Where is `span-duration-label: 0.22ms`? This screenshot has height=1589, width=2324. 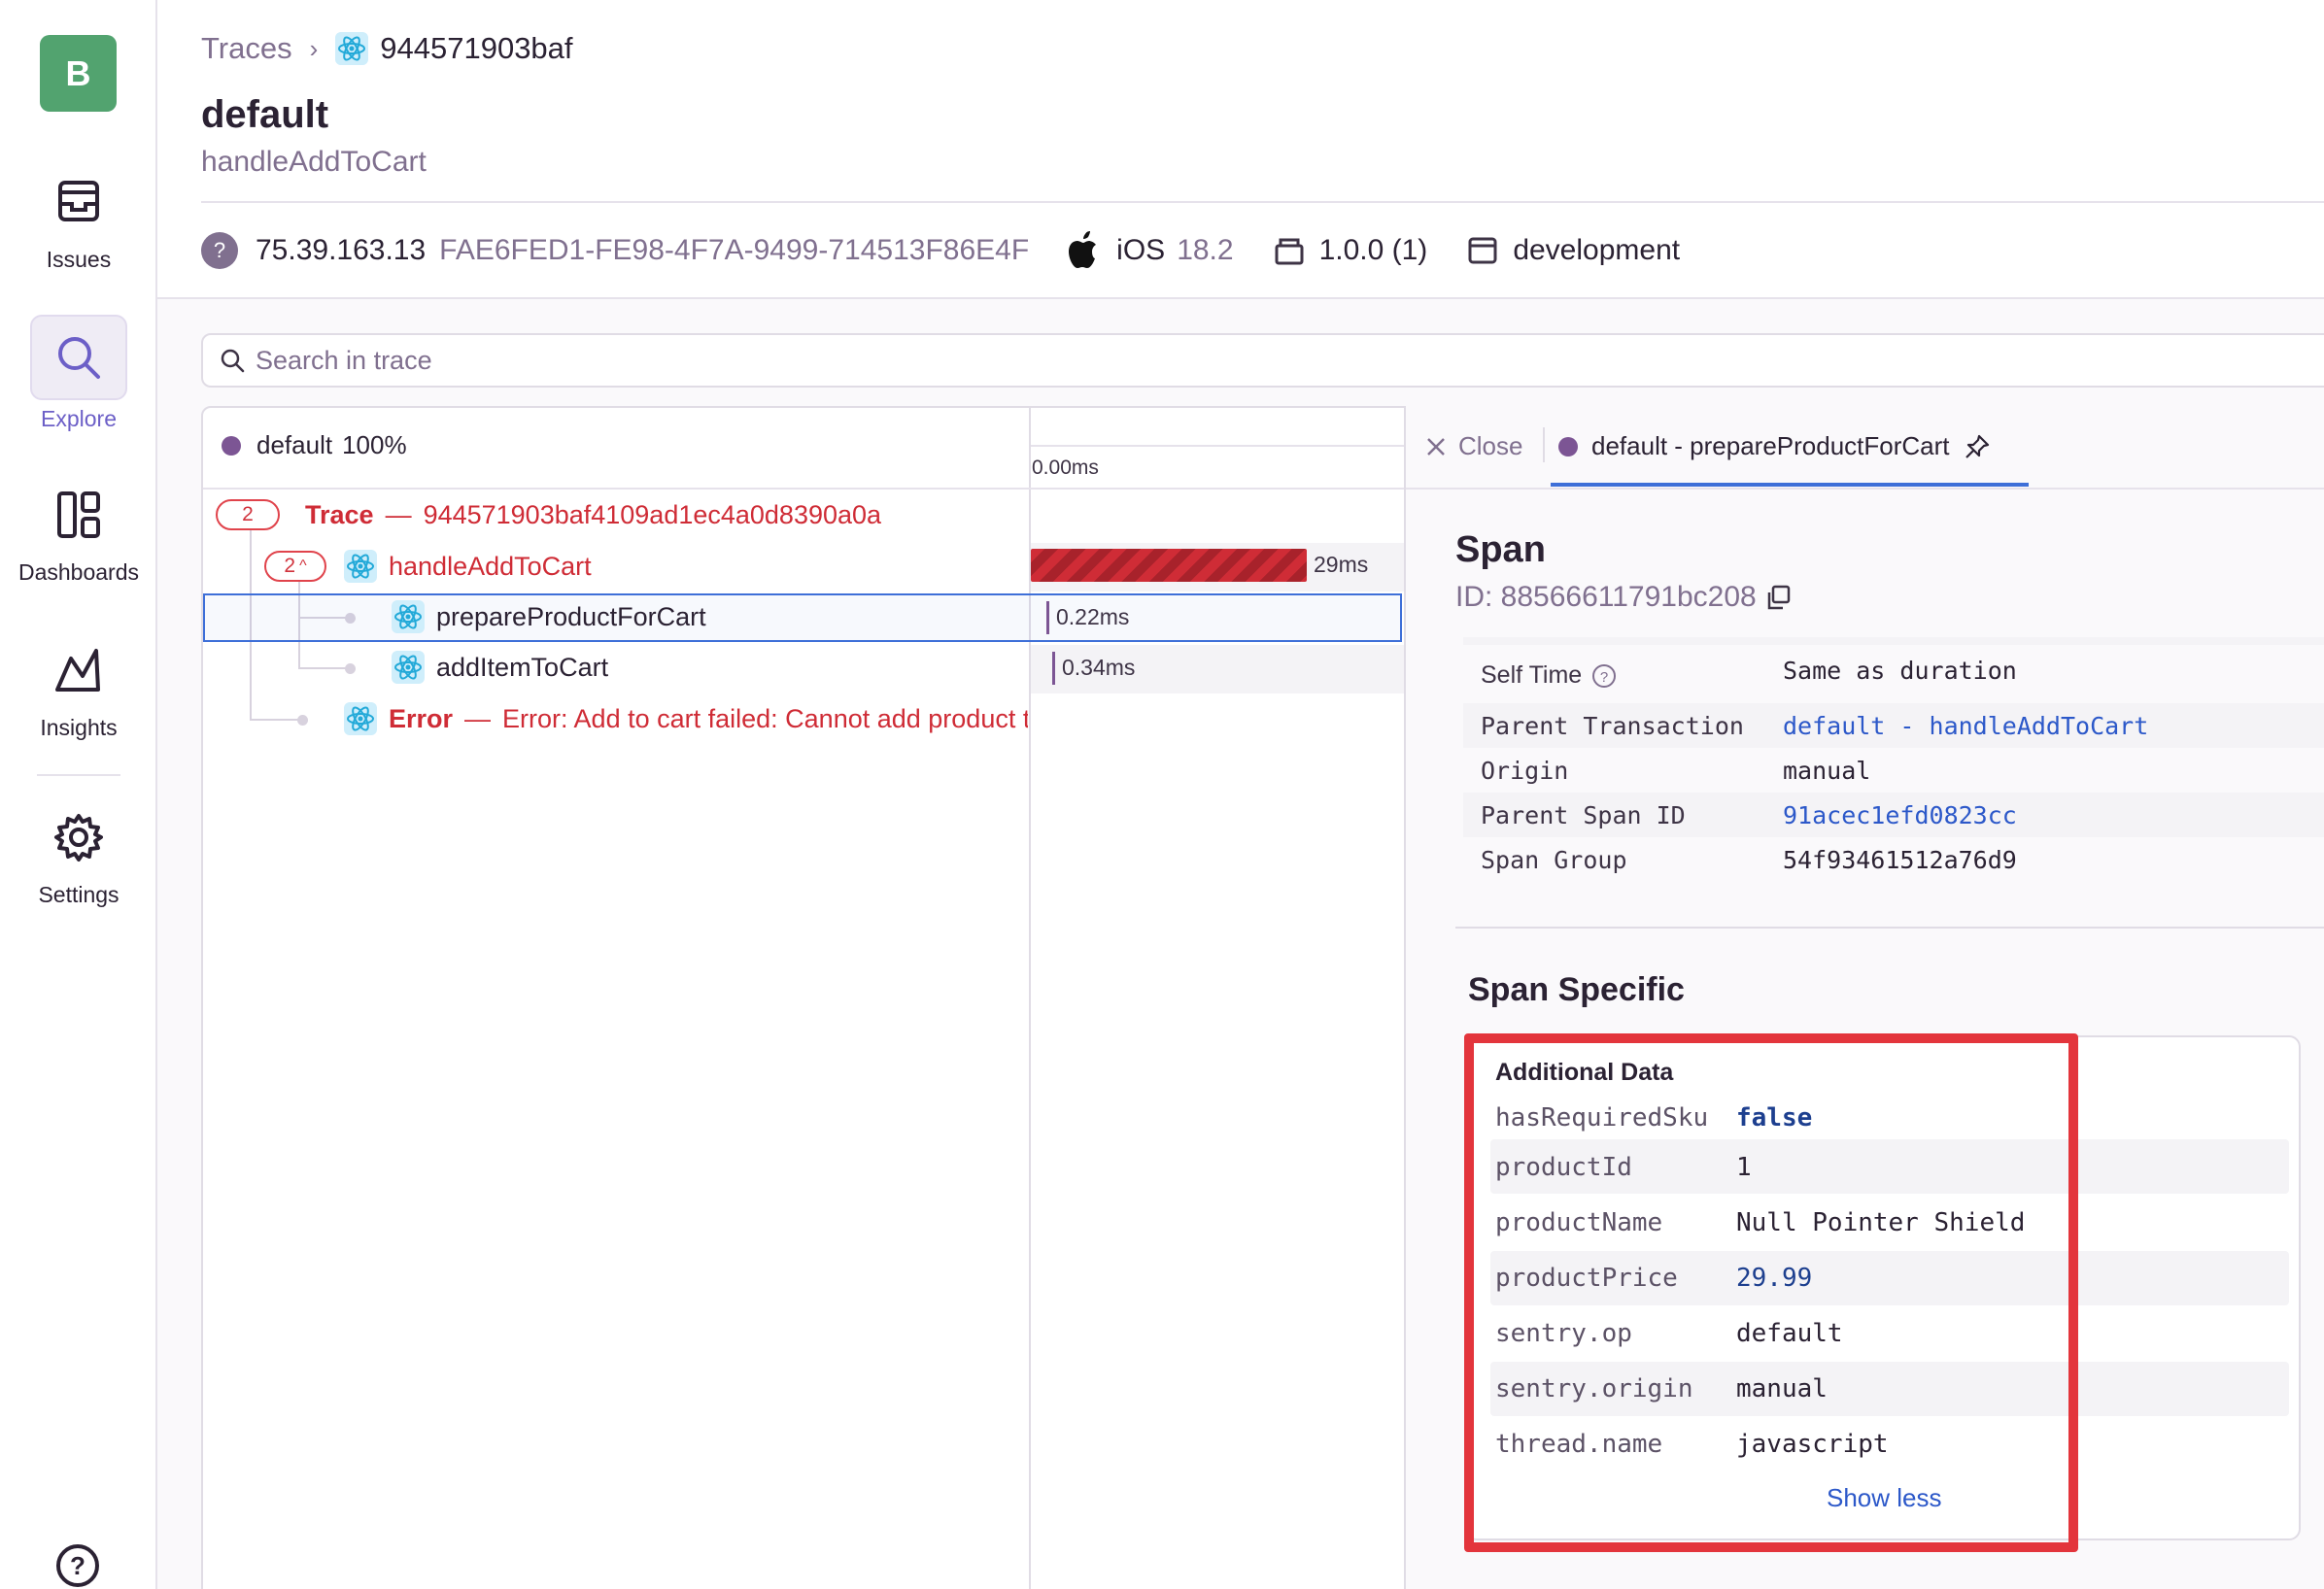
span-duration-label: 0.22ms is located at coordinates (1093, 616).